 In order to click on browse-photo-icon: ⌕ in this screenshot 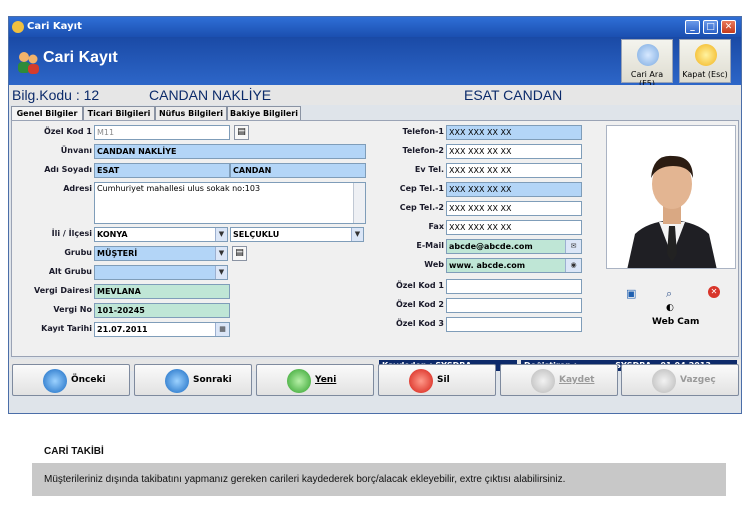, I will do `click(669, 294)`.